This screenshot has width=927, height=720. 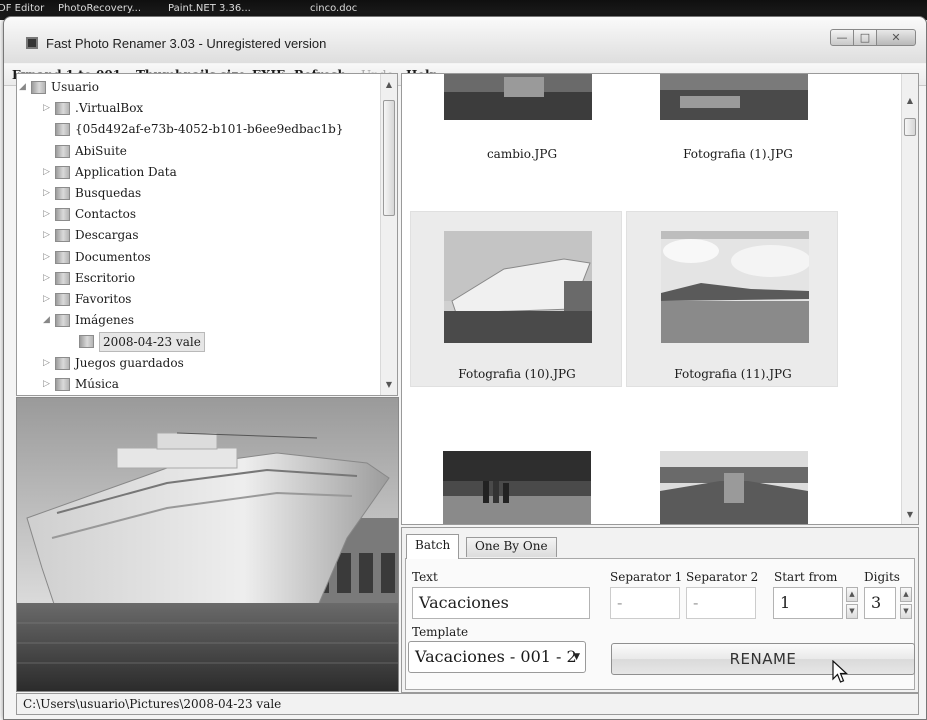 What do you see at coordinates (389, 158) in the screenshot?
I see `tree-scroll-thumb` at bounding box center [389, 158].